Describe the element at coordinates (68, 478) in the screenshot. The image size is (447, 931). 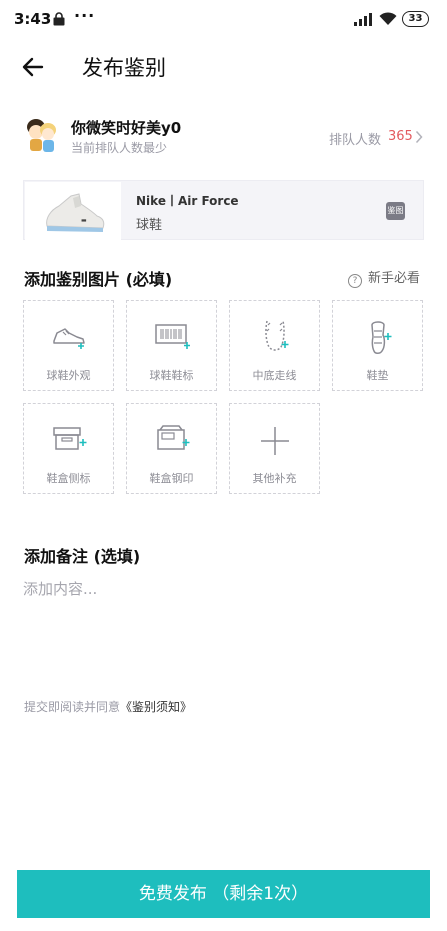
I see `tile-label: 鞋盒侧标` at that location.